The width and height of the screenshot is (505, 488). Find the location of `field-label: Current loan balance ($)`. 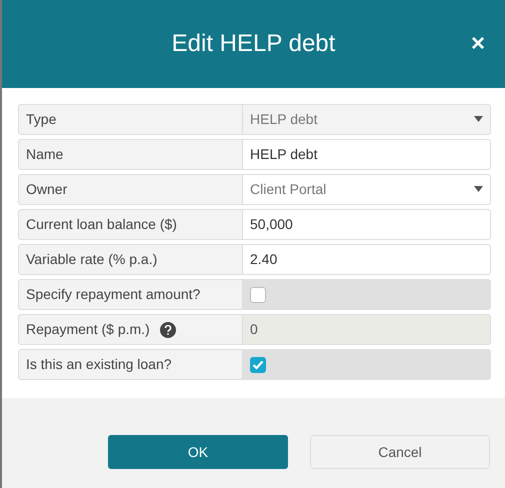

field-label: Current loan balance ($) is located at coordinates (101, 224).